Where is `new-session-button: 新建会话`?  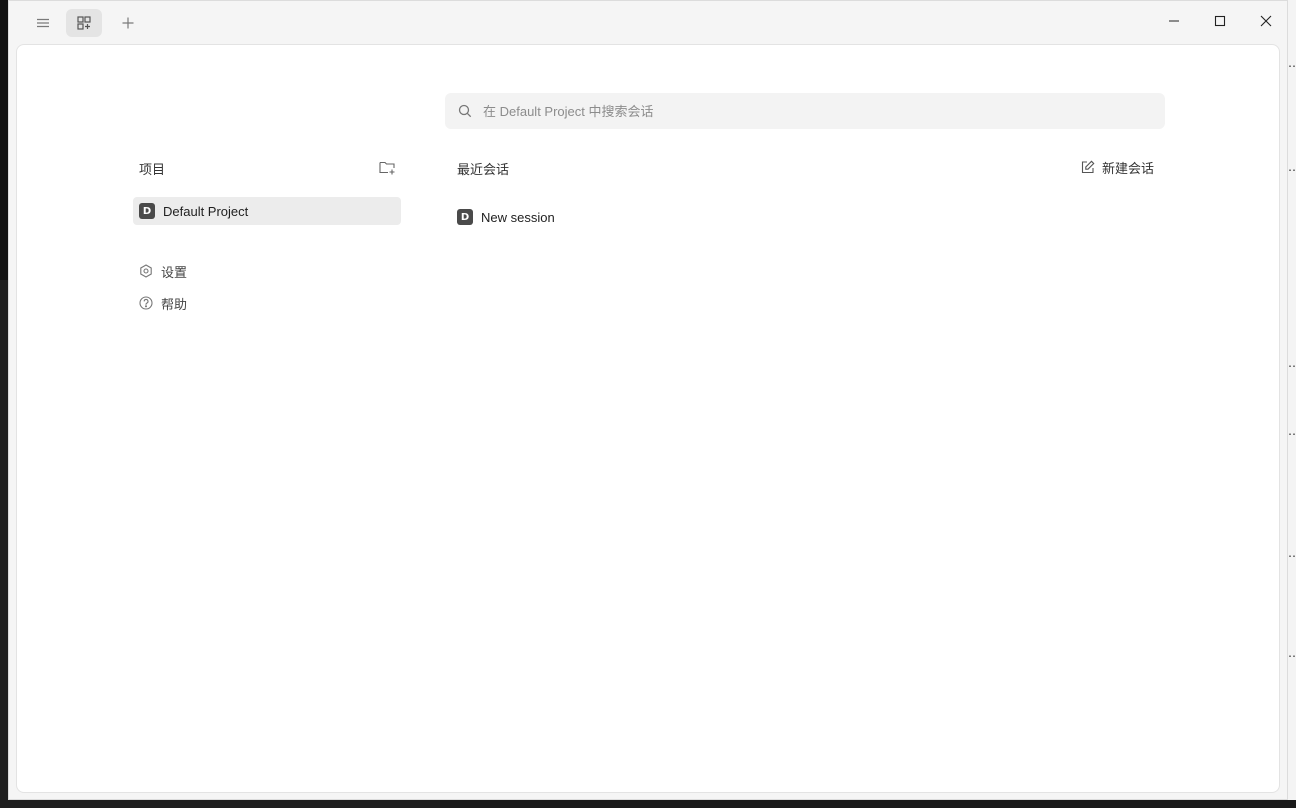 new-session-button: 新建会话 is located at coordinates (1117, 167).